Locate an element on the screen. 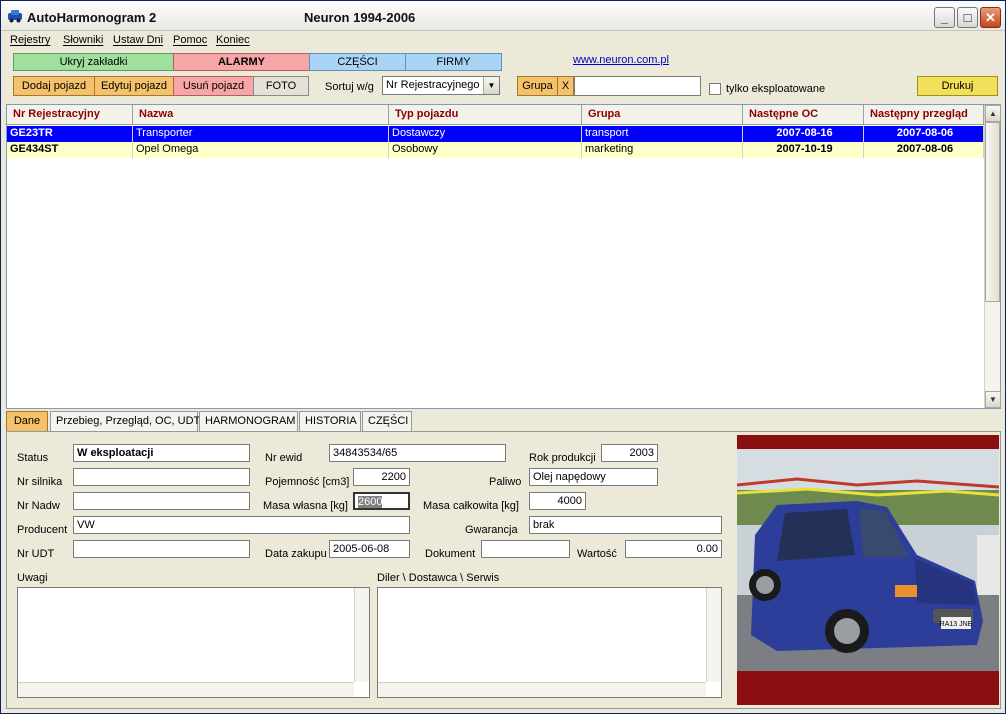 Image resolution: width=1006 pixels, height=714 pixels. table-cell: 2007-10-19 is located at coordinates (803, 150).